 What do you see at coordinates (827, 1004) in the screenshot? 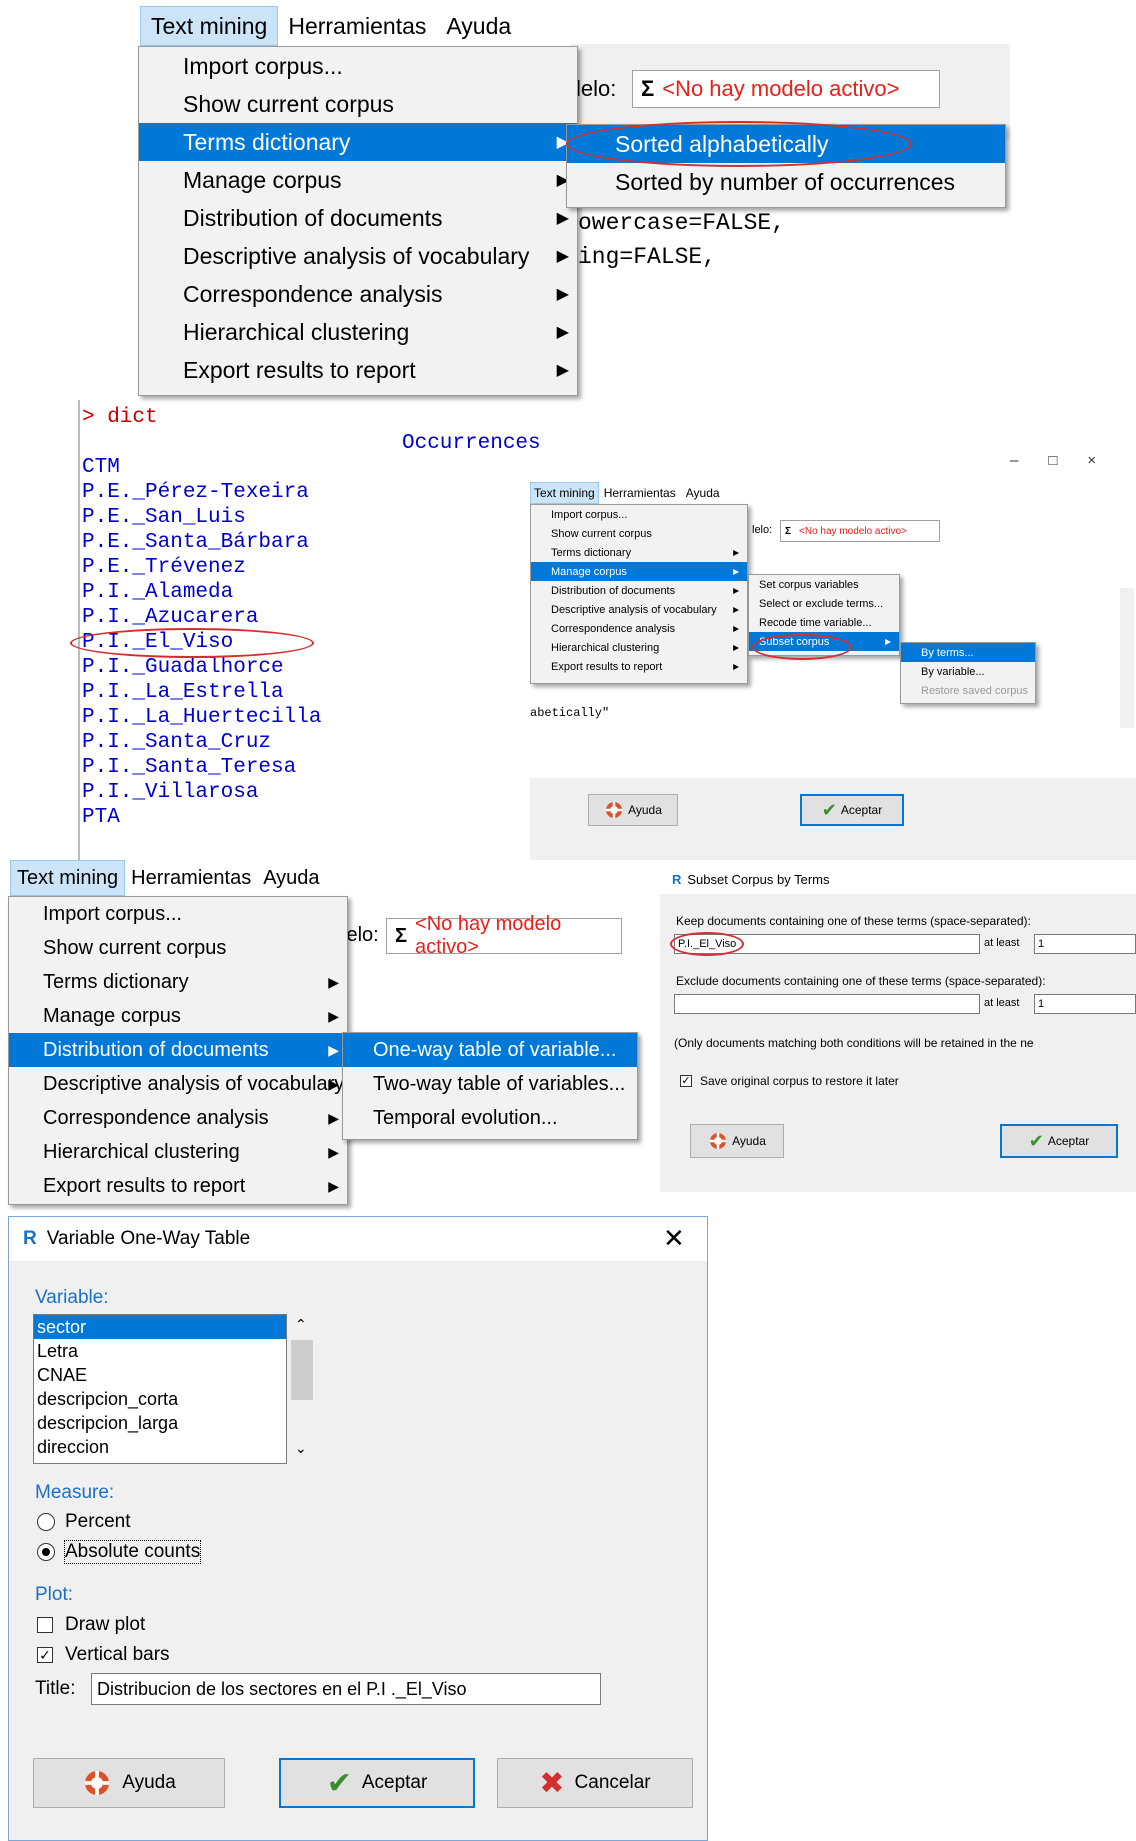
I see `exclude-terms-input` at bounding box center [827, 1004].